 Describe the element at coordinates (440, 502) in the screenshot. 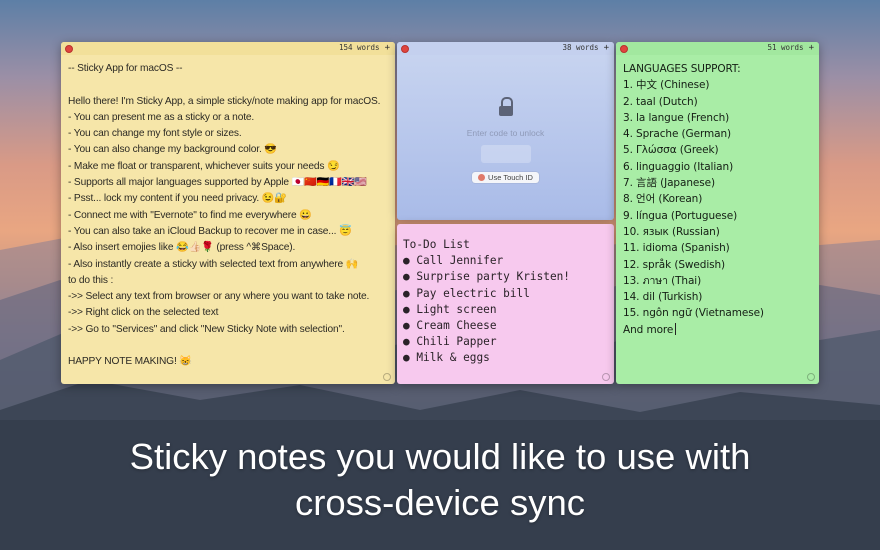

I see `caption-line-2: cross-device sync` at that location.